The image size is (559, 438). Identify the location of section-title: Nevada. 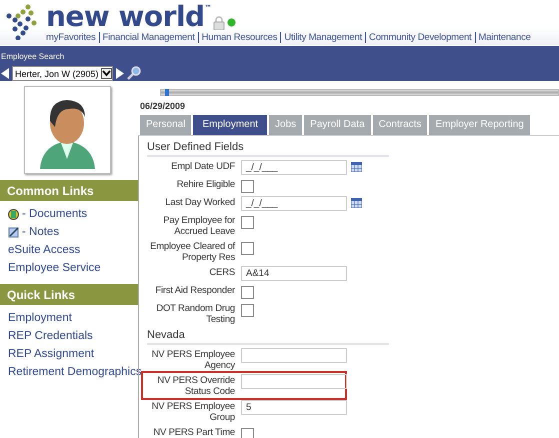
(268, 337).